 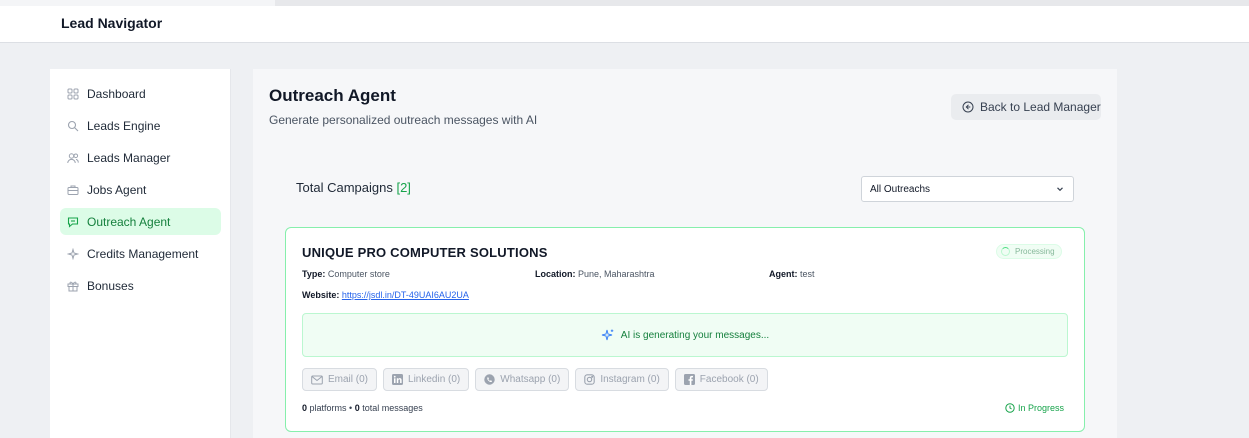 I want to click on whatsapp-platform-button: Whatsapp (0), so click(x=522, y=379).